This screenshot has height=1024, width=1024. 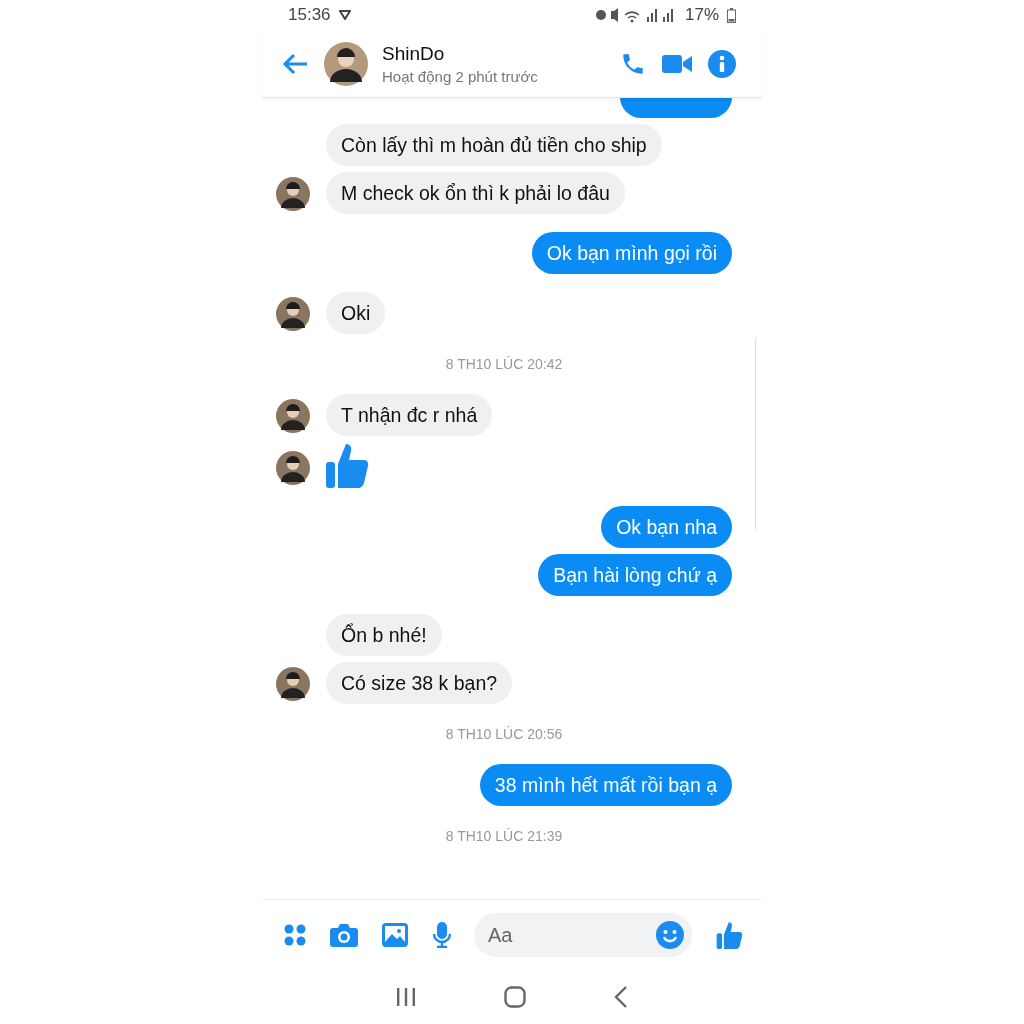 I want to click on received-message: M check ok ổn thì k phải lo đâu, so click(x=475, y=193).